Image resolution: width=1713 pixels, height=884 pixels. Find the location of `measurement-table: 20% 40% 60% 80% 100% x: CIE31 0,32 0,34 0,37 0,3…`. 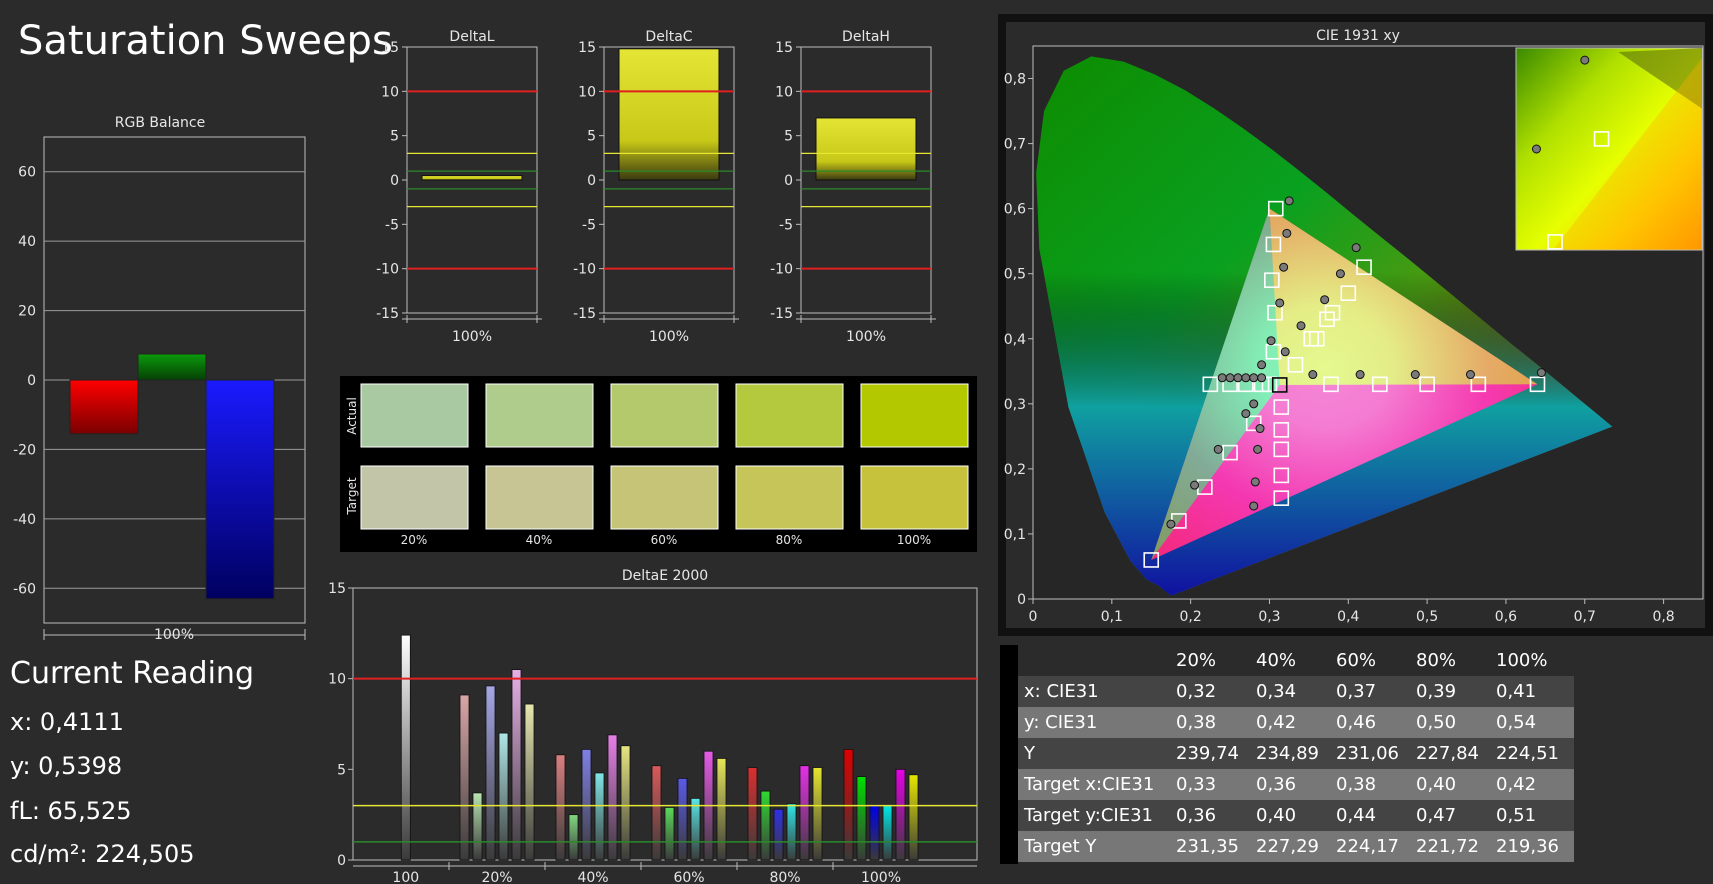

measurement-table: 20% 40% 60% 80% 100% x: CIE31 0,32 0,34 0,37 0,3… is located at coordinates (1296, 753).